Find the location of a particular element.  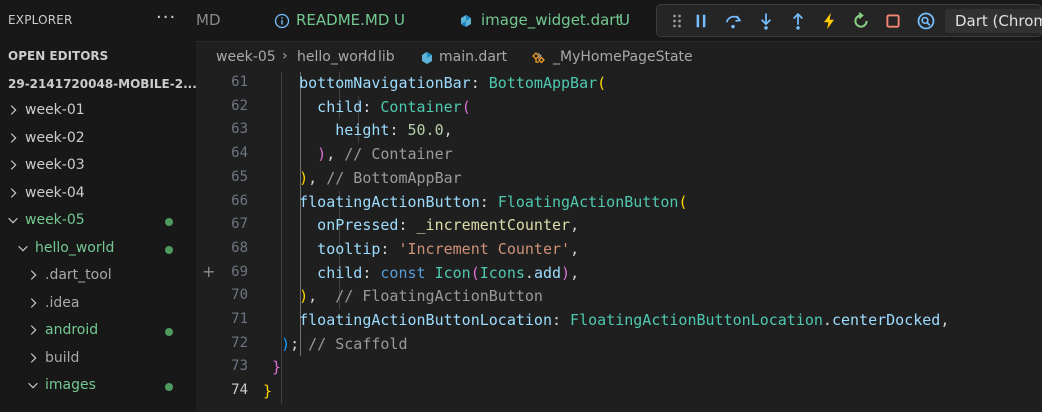

code-token: . is located at coordinates (529, 272).